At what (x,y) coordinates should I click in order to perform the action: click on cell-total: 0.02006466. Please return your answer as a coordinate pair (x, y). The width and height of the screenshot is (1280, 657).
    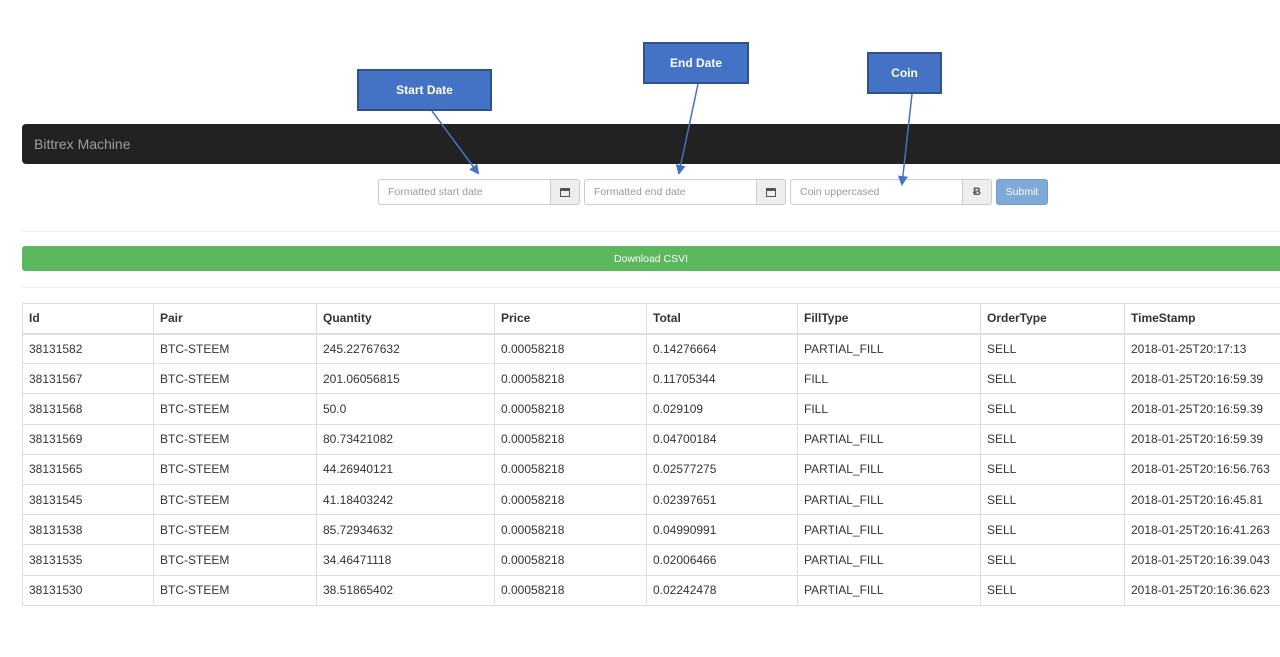
    Looking at the image, I should click on (722, 560).